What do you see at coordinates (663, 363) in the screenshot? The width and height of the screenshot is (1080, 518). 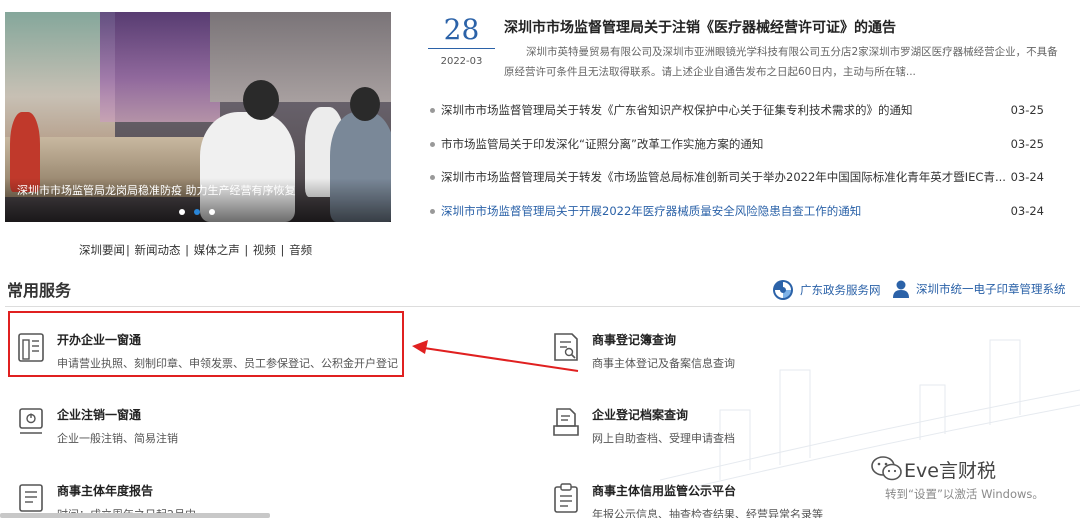 I see `service-desc: 商事主体登记及备案信息查询` at bounding box center [663, 363].